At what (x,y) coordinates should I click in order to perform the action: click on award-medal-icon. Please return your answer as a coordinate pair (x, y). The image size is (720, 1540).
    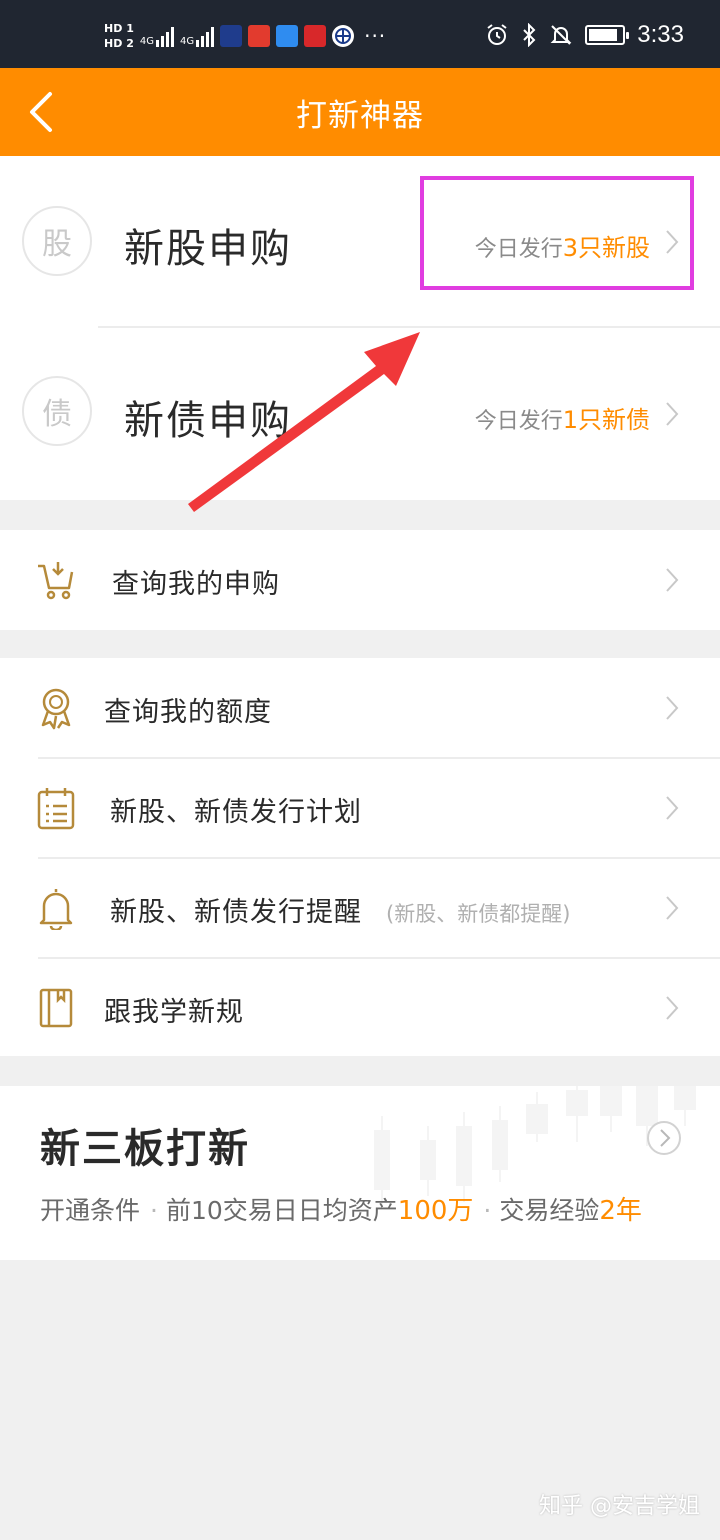
    Looking at the image, I should click on (56, 709).